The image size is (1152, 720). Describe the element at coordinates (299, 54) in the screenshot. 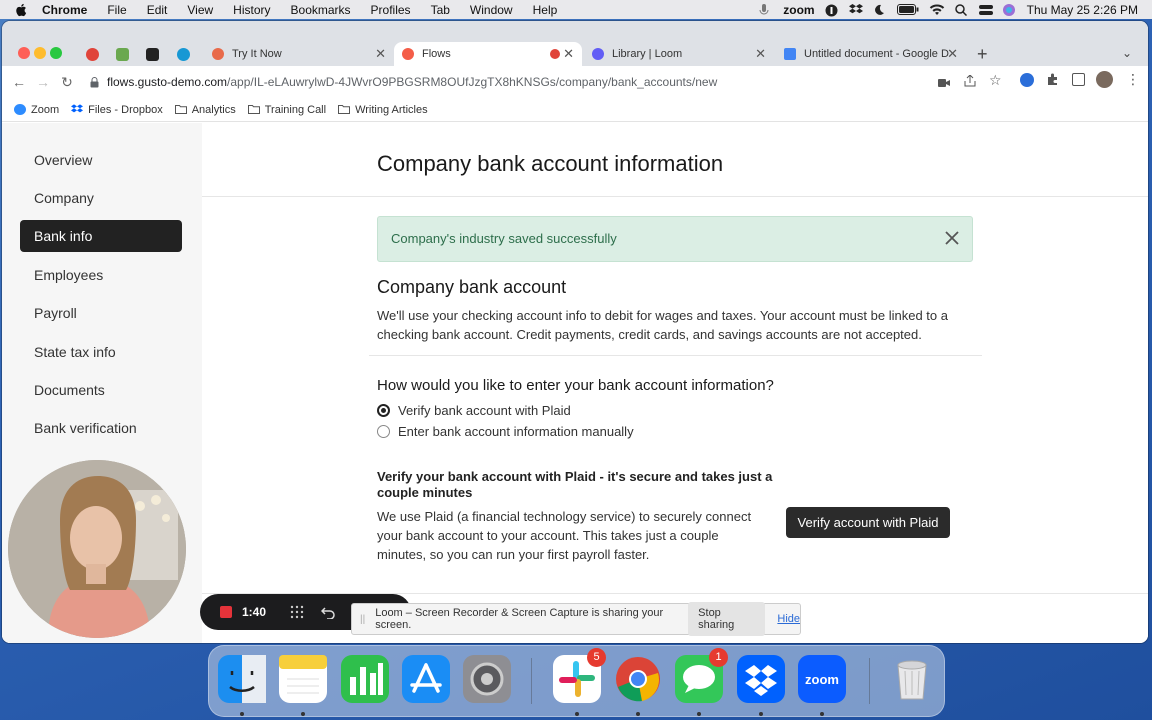

I see `tab-try-it-now: Try It Now ✕` at that location.